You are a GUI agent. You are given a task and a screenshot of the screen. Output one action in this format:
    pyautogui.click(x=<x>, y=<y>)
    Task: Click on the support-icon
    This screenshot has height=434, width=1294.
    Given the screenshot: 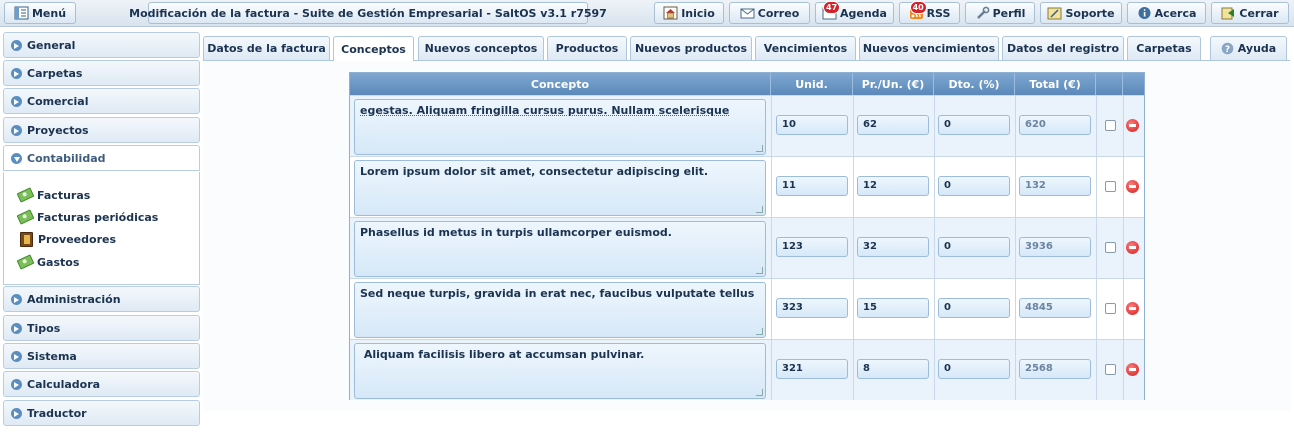 What is the action you would take?
    pyautogui.click(x=1054, y=13)
    